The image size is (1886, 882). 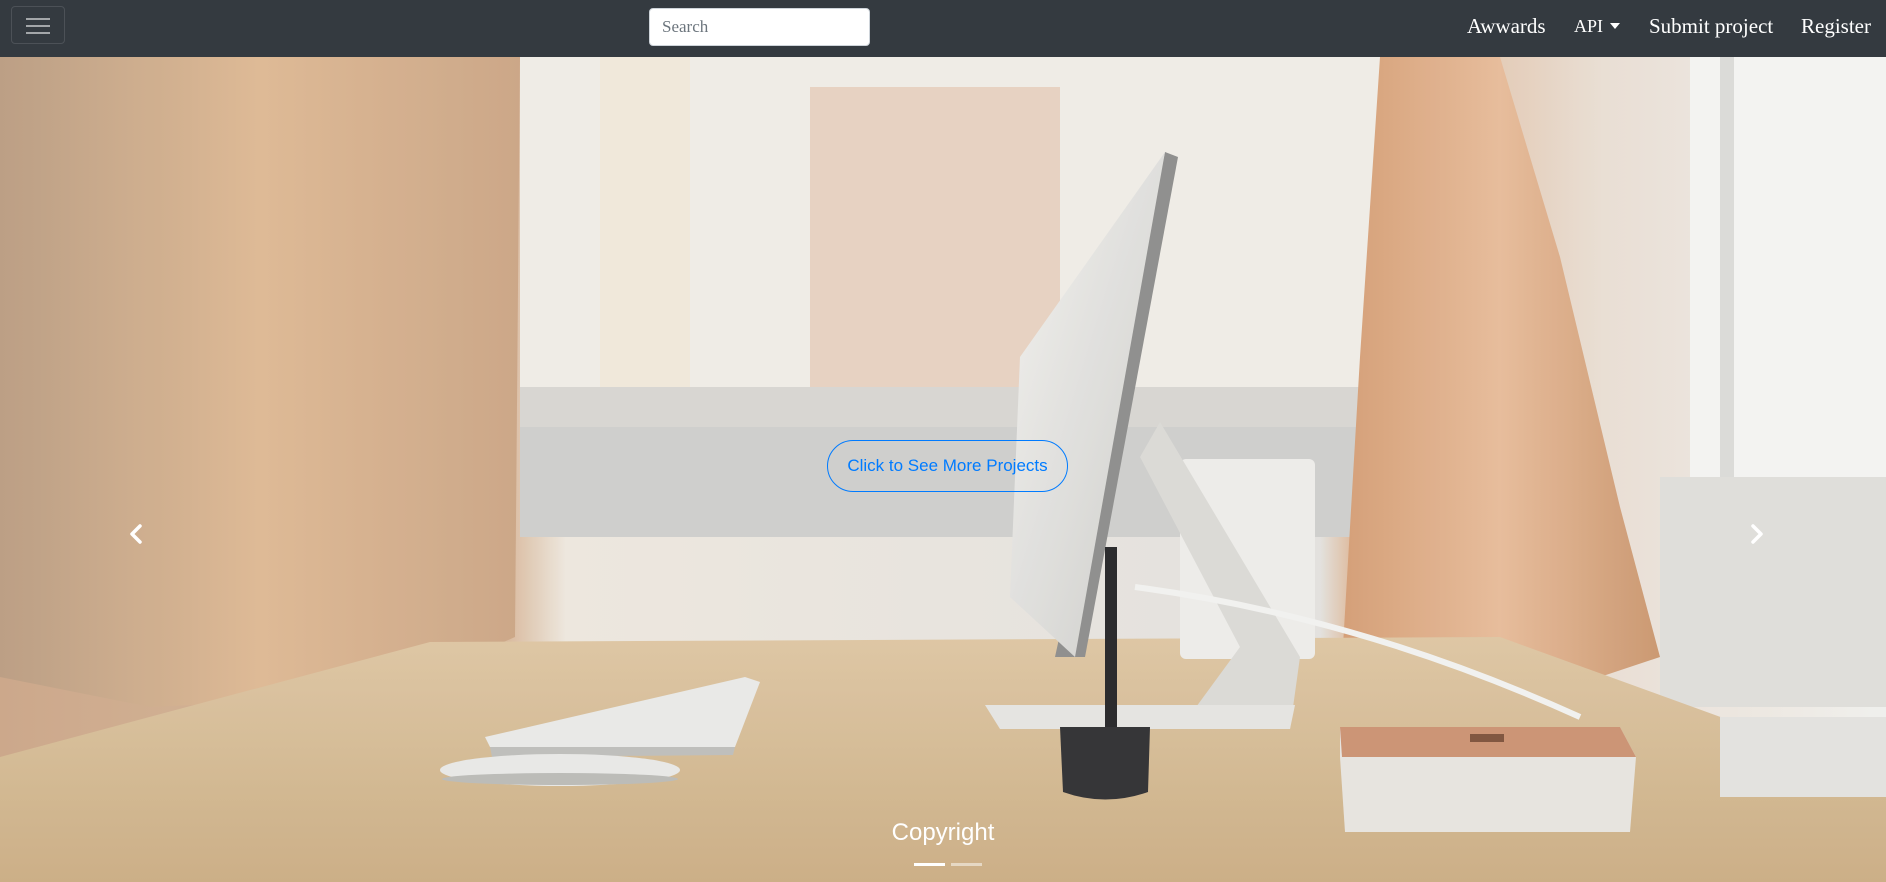 What do you see at coordinates (38, 25) in the screenshot?
I see `menu-toggle-button` at bounding box center [38, 25].